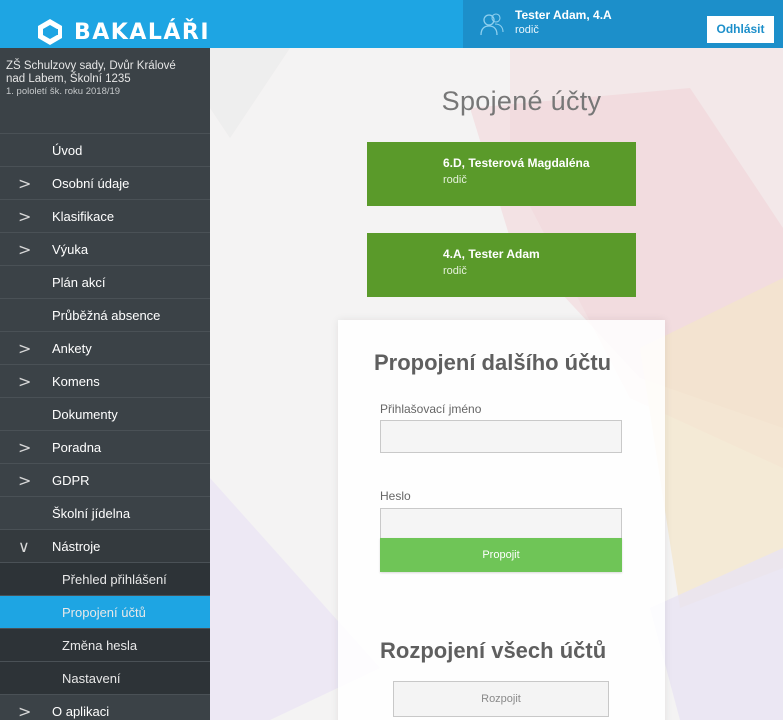 The width and height of the screenshot is (783, 720). What do you see at coordinates (527, 30) in the screenshot?
I see `user-role: rodič` at bounding box center [527, 30].